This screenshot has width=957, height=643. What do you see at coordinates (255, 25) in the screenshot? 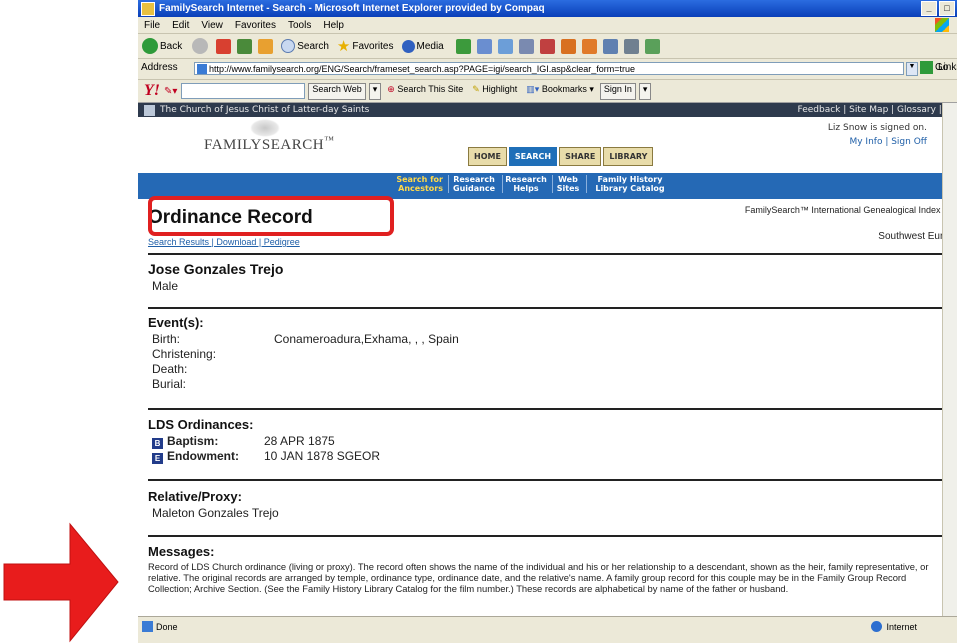
I see `menu-favorites: Favorites` at bounding box center [255, 25].